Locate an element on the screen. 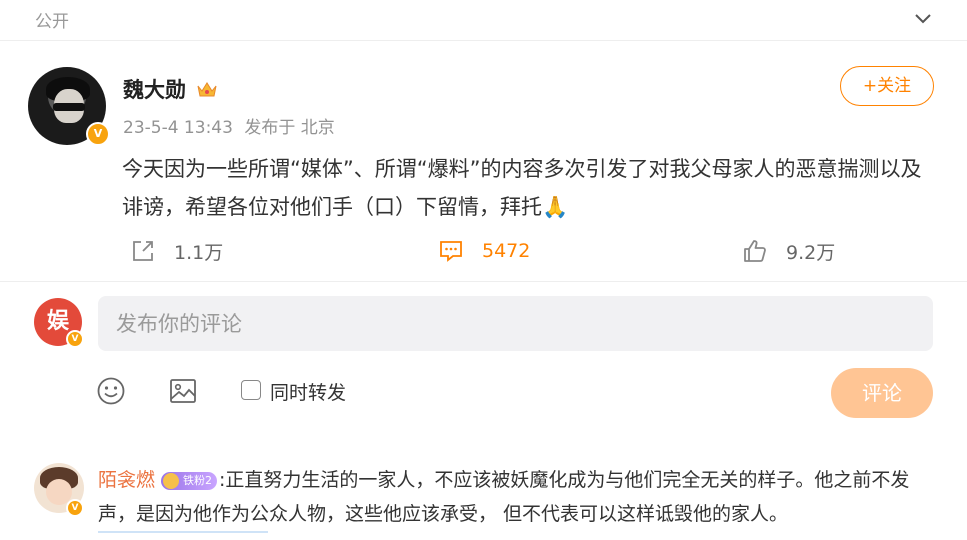 The width and height of the screenshot is (967, 540). submit-comment-button: 评论 is located at coordinates (882, 393).